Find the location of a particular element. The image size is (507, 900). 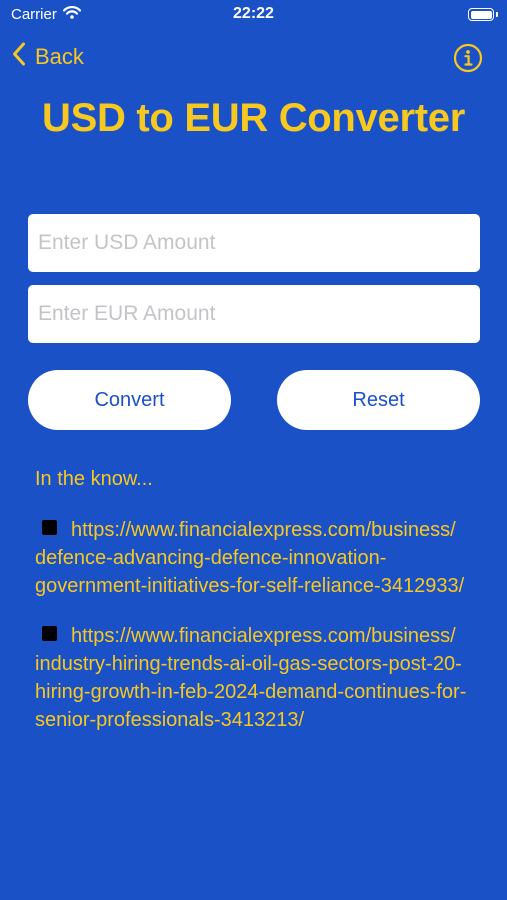

reset-button: Reset is located at coordinates (378, 400).